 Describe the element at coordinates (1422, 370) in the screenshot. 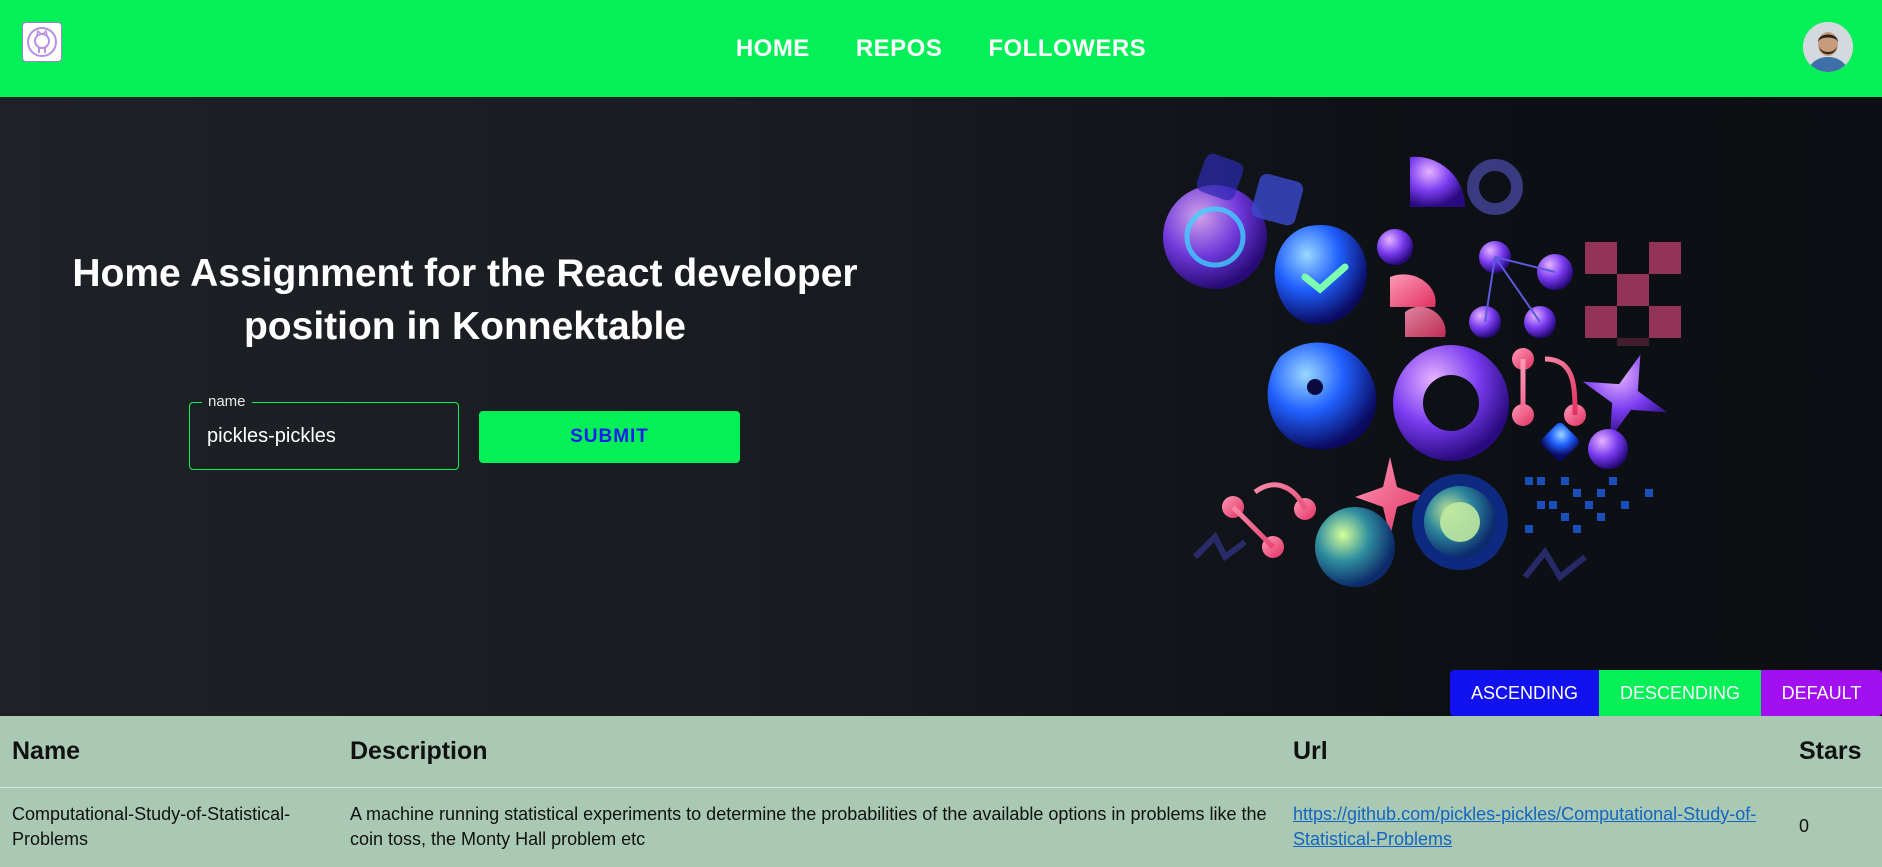

I see `github-illustration-icon` at that location.